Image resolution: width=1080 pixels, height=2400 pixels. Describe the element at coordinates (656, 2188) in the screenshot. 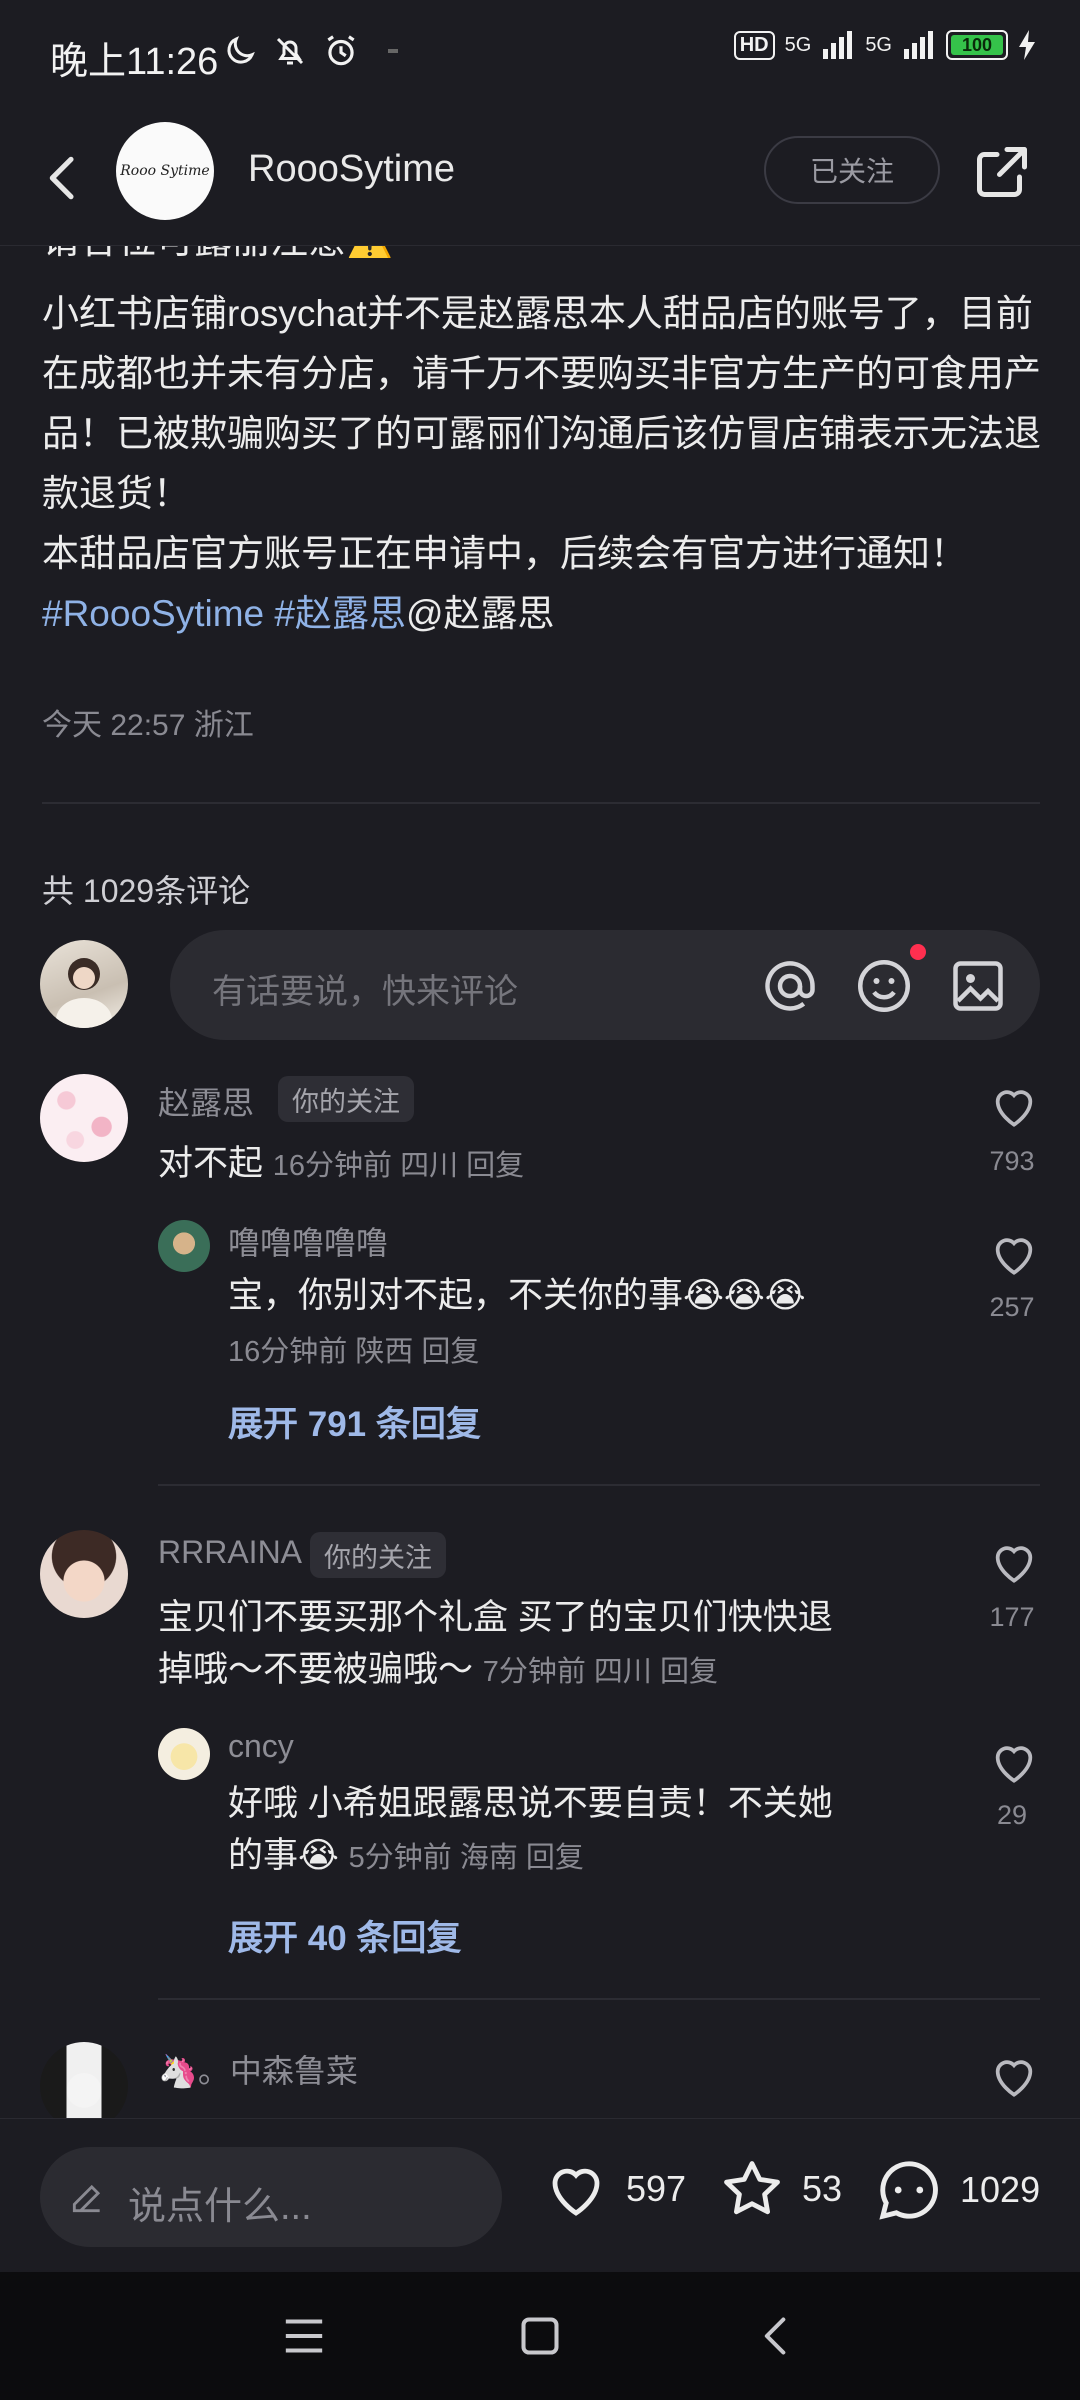

I see `like-total: 597` at that location.